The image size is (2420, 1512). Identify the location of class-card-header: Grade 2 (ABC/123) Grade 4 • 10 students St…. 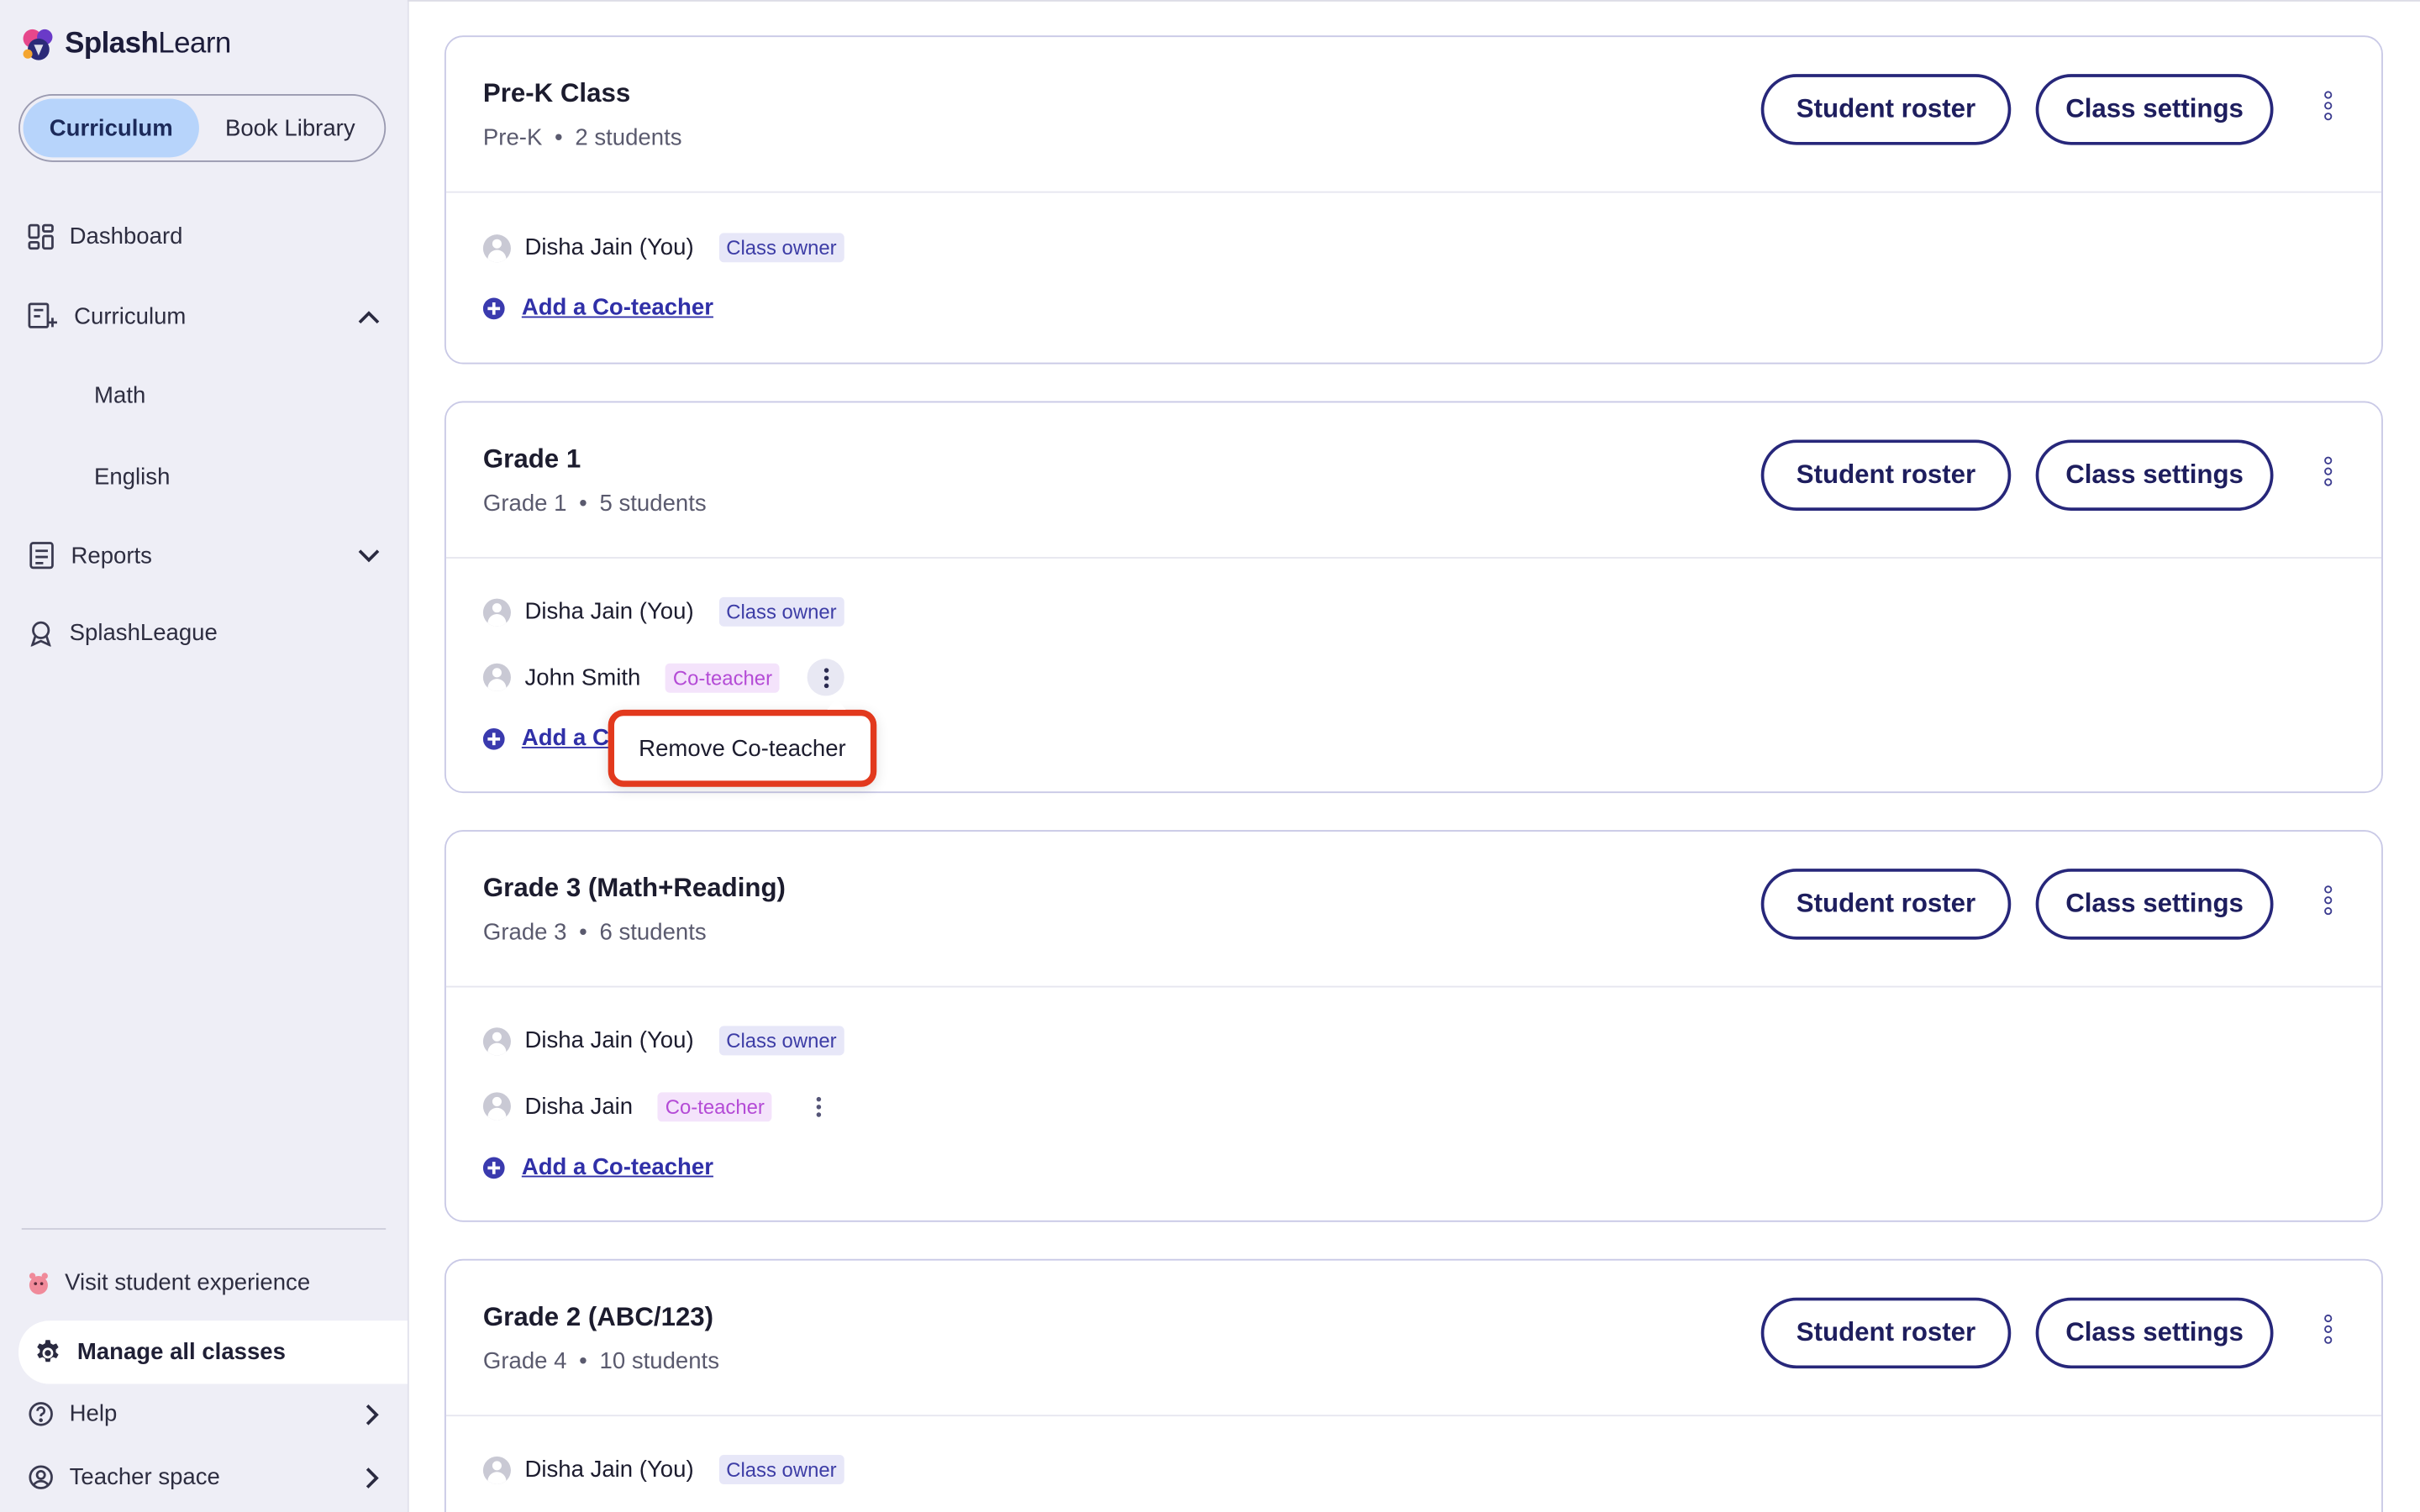
(1413, 1339).